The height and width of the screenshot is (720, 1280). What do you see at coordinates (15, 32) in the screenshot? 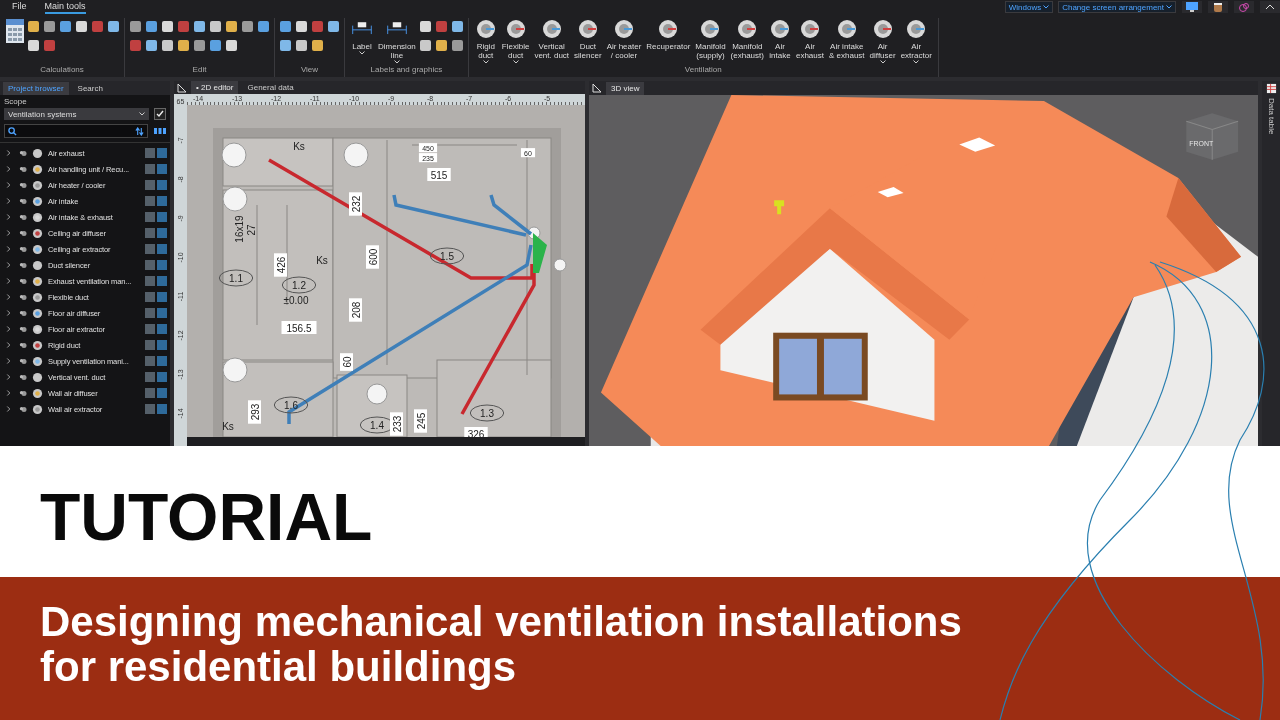
I see `calculator-icon` at bounding box center [15, 32].